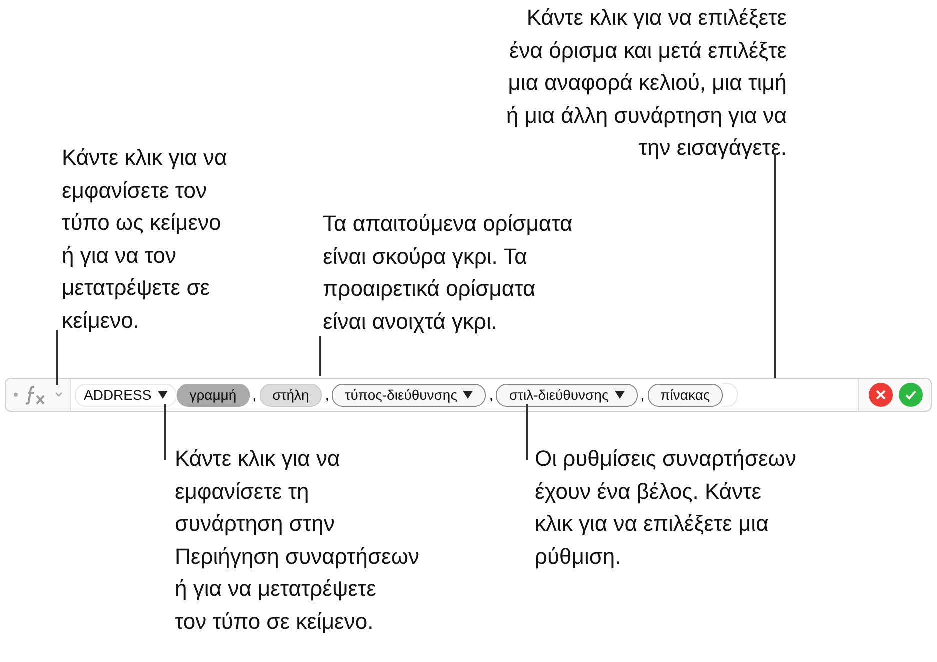 Image resolution: width=937 pixels, height=662 pixels. I want to click on cancel-button, so click(881, 395).